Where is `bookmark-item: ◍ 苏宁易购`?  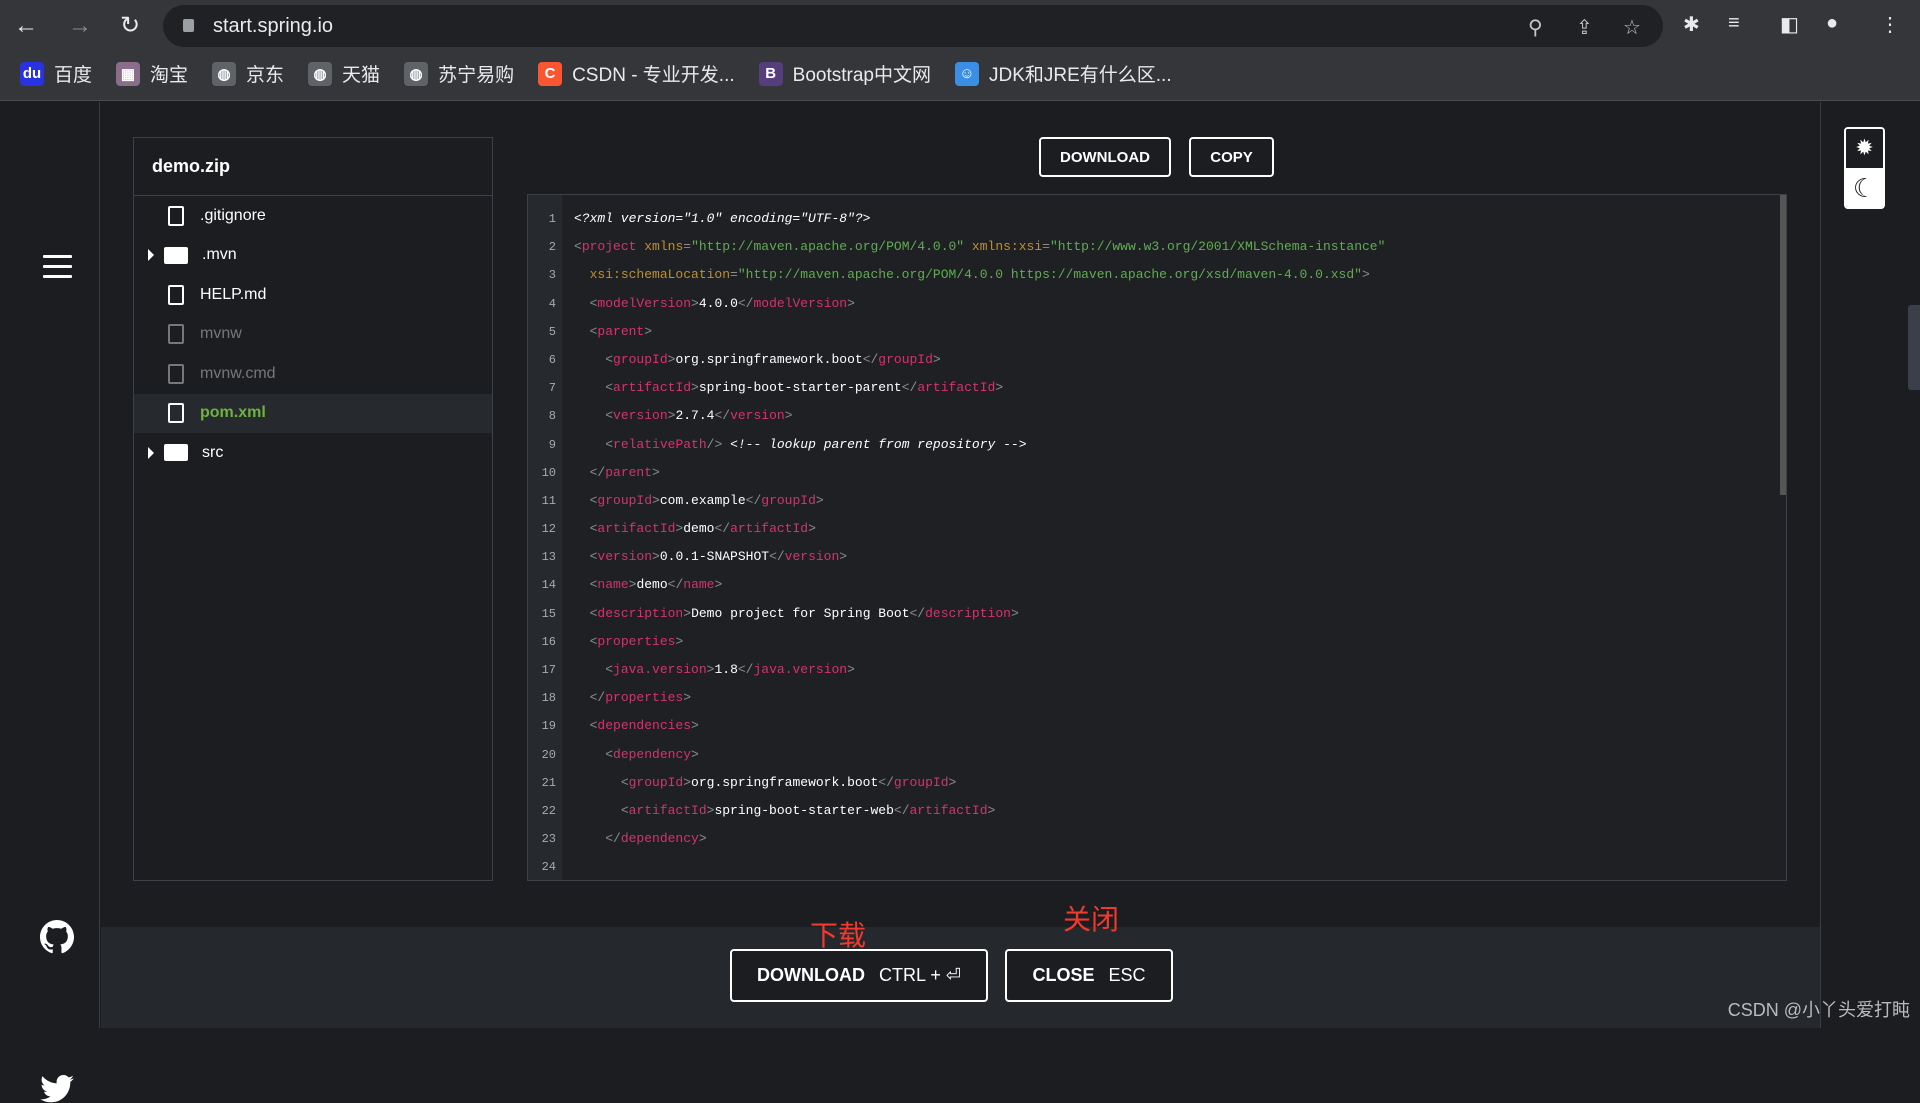 bookmark-item: ◍ 苏宁易购 is located at coordinates (459, 73).